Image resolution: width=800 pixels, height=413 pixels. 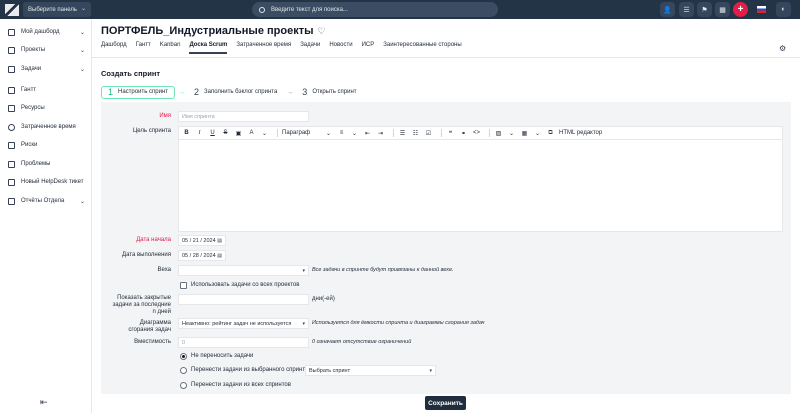 What do you see at coordinates (322, 31) in the screenshot?
I see `heart-icon: ♡` at bounding box center [322, 31].